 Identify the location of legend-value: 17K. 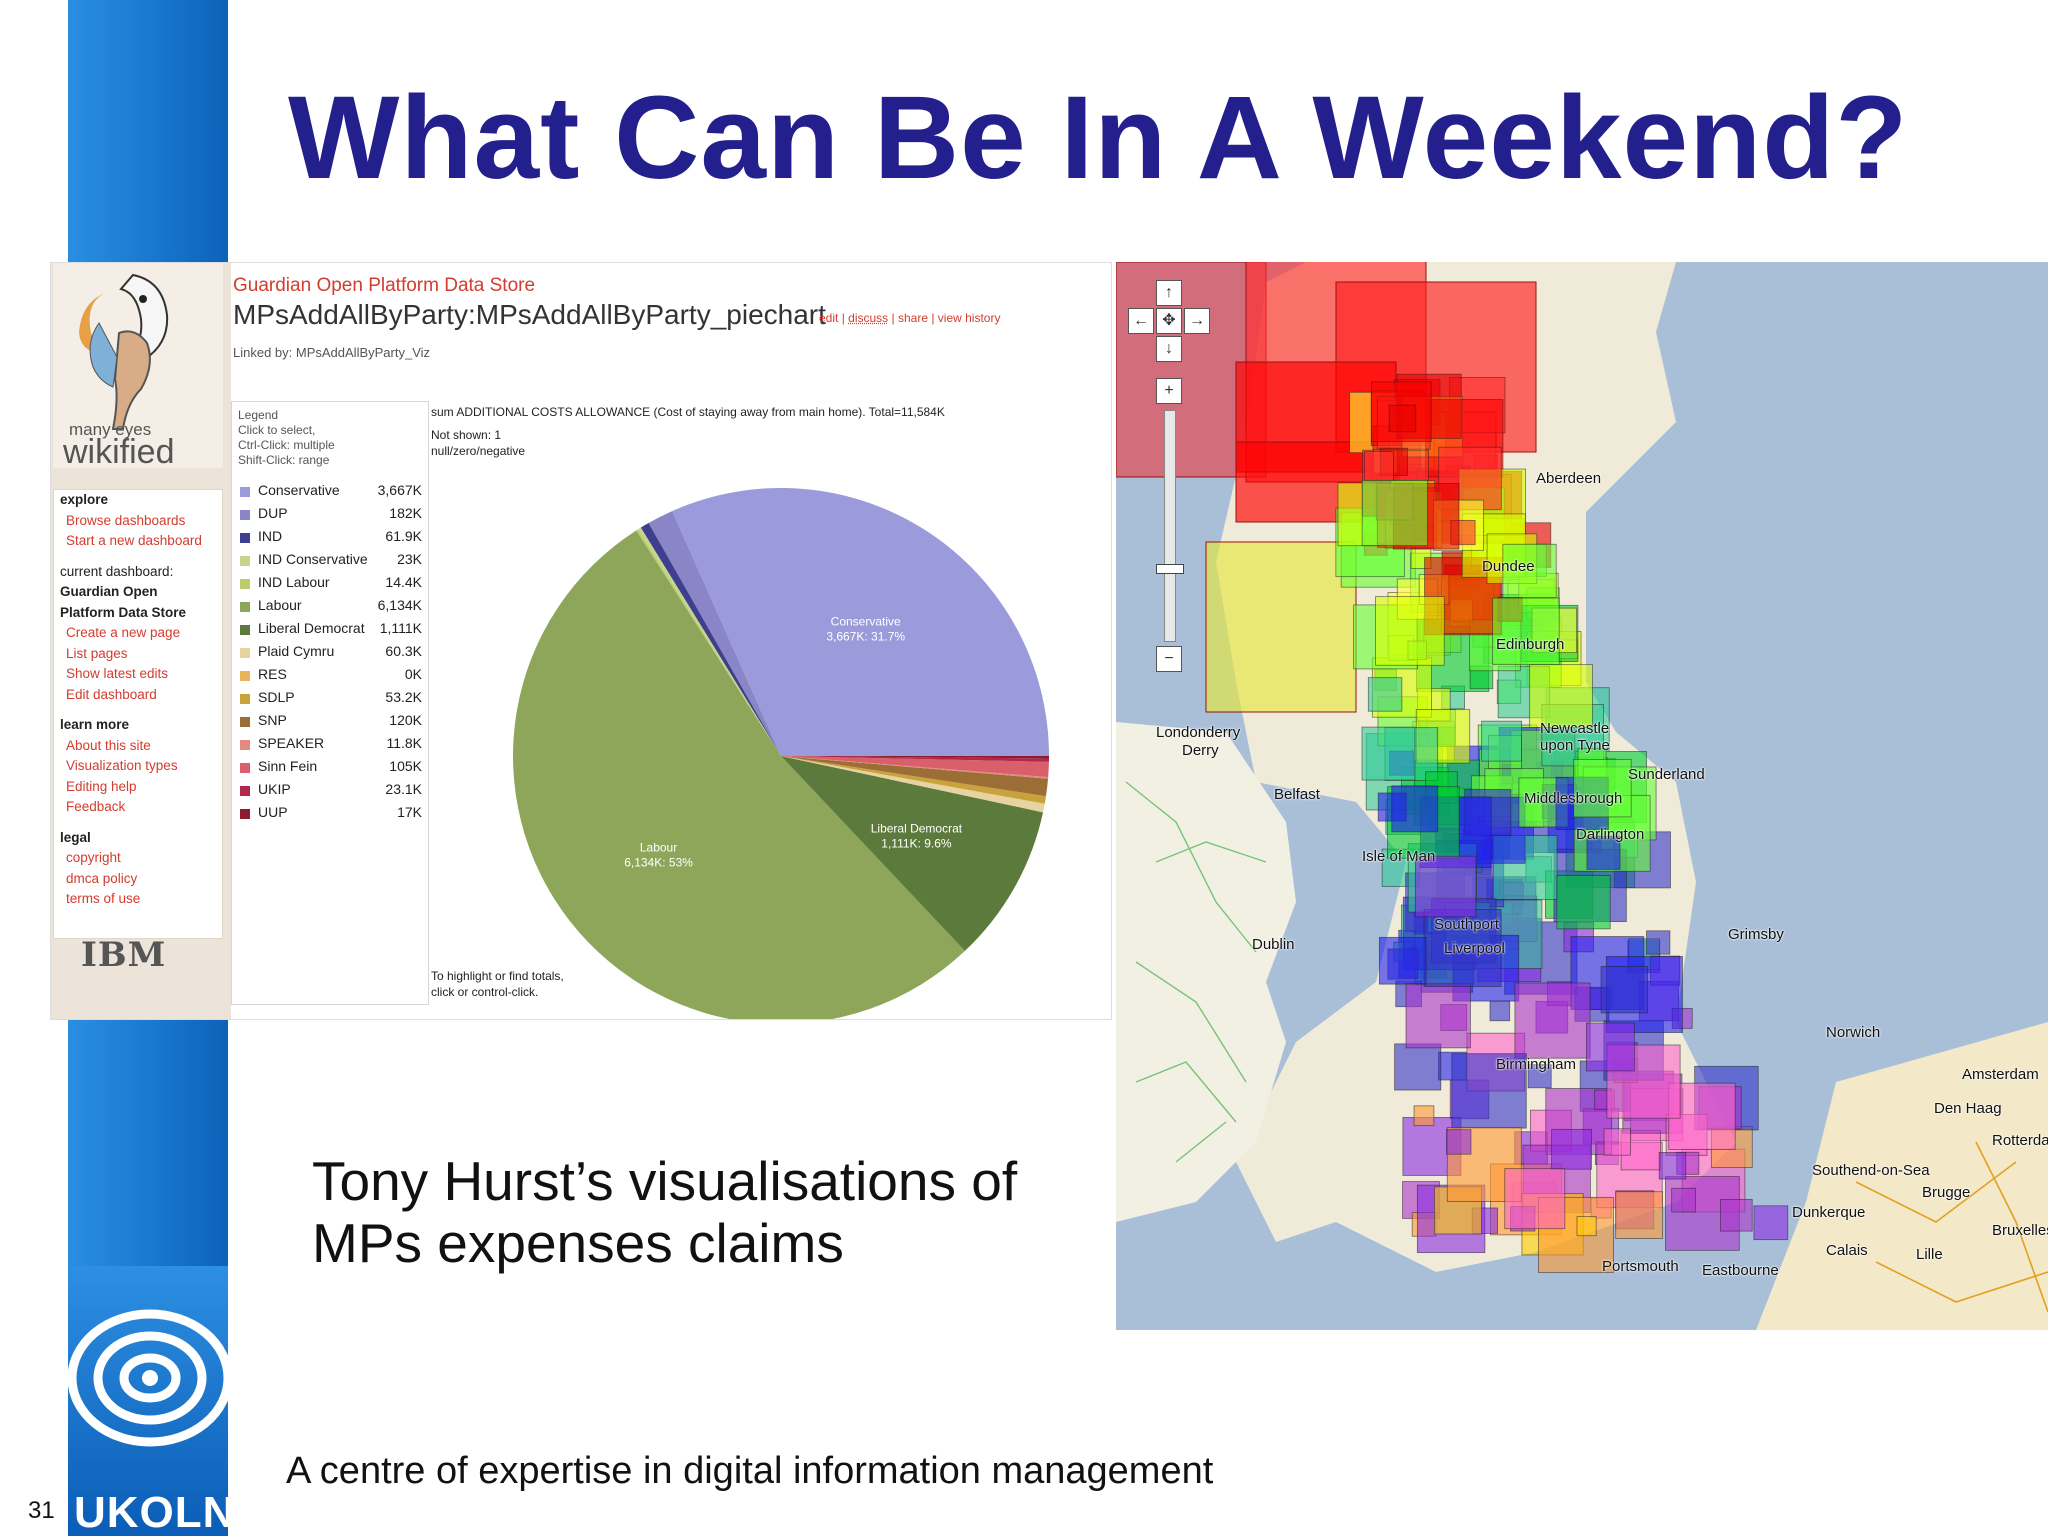
(409, 812).